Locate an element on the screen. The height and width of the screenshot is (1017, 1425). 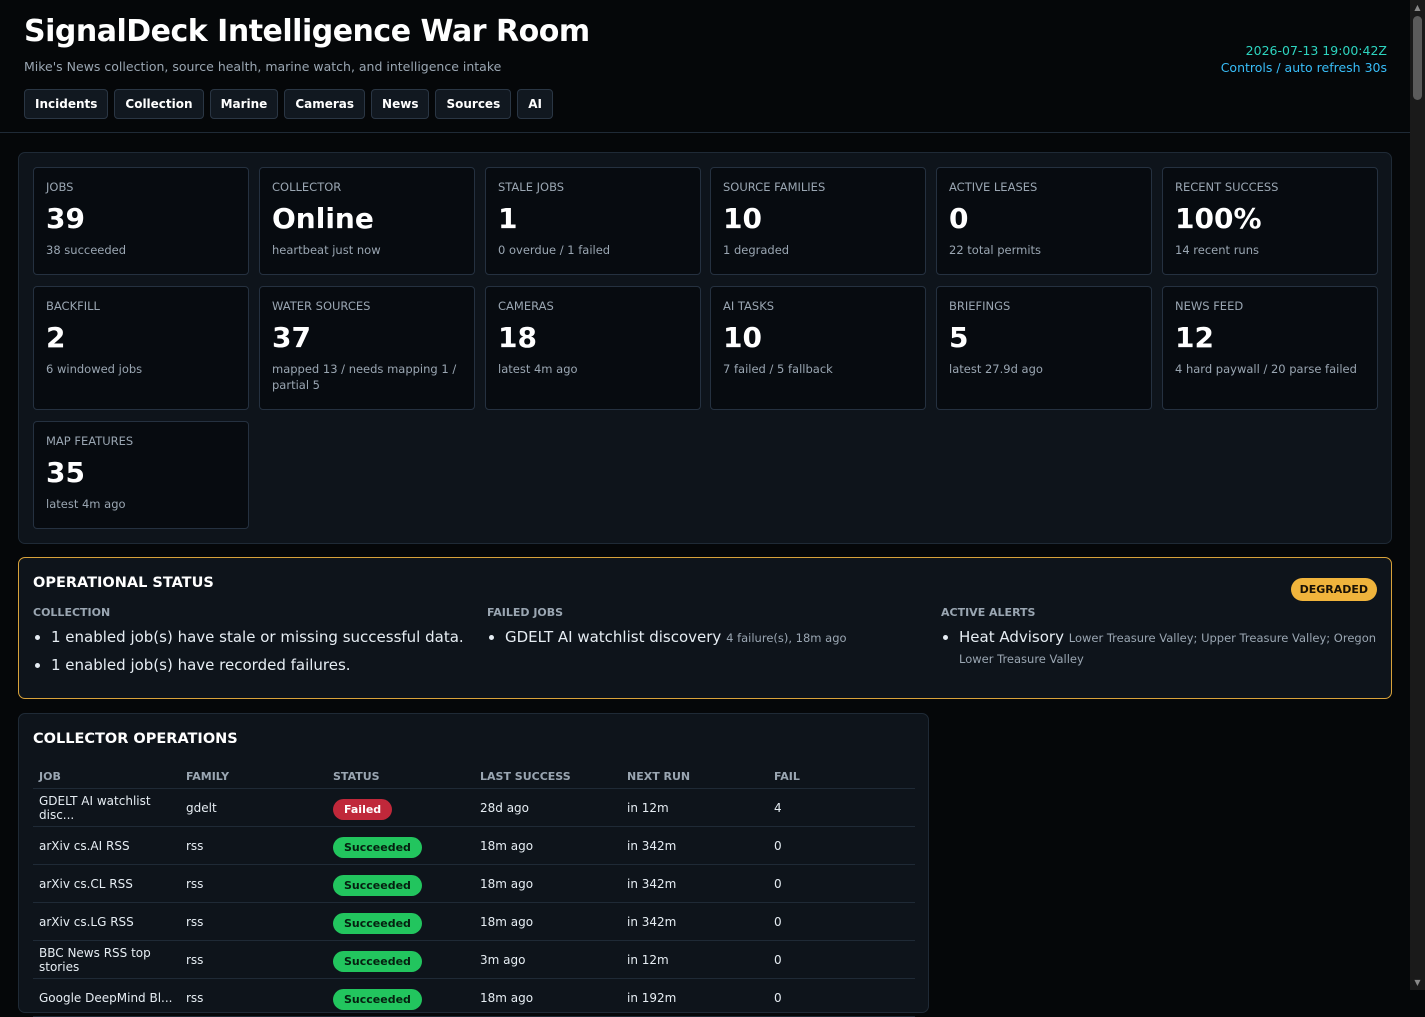
metric-value: 35 is located at coordinates (65, 472).